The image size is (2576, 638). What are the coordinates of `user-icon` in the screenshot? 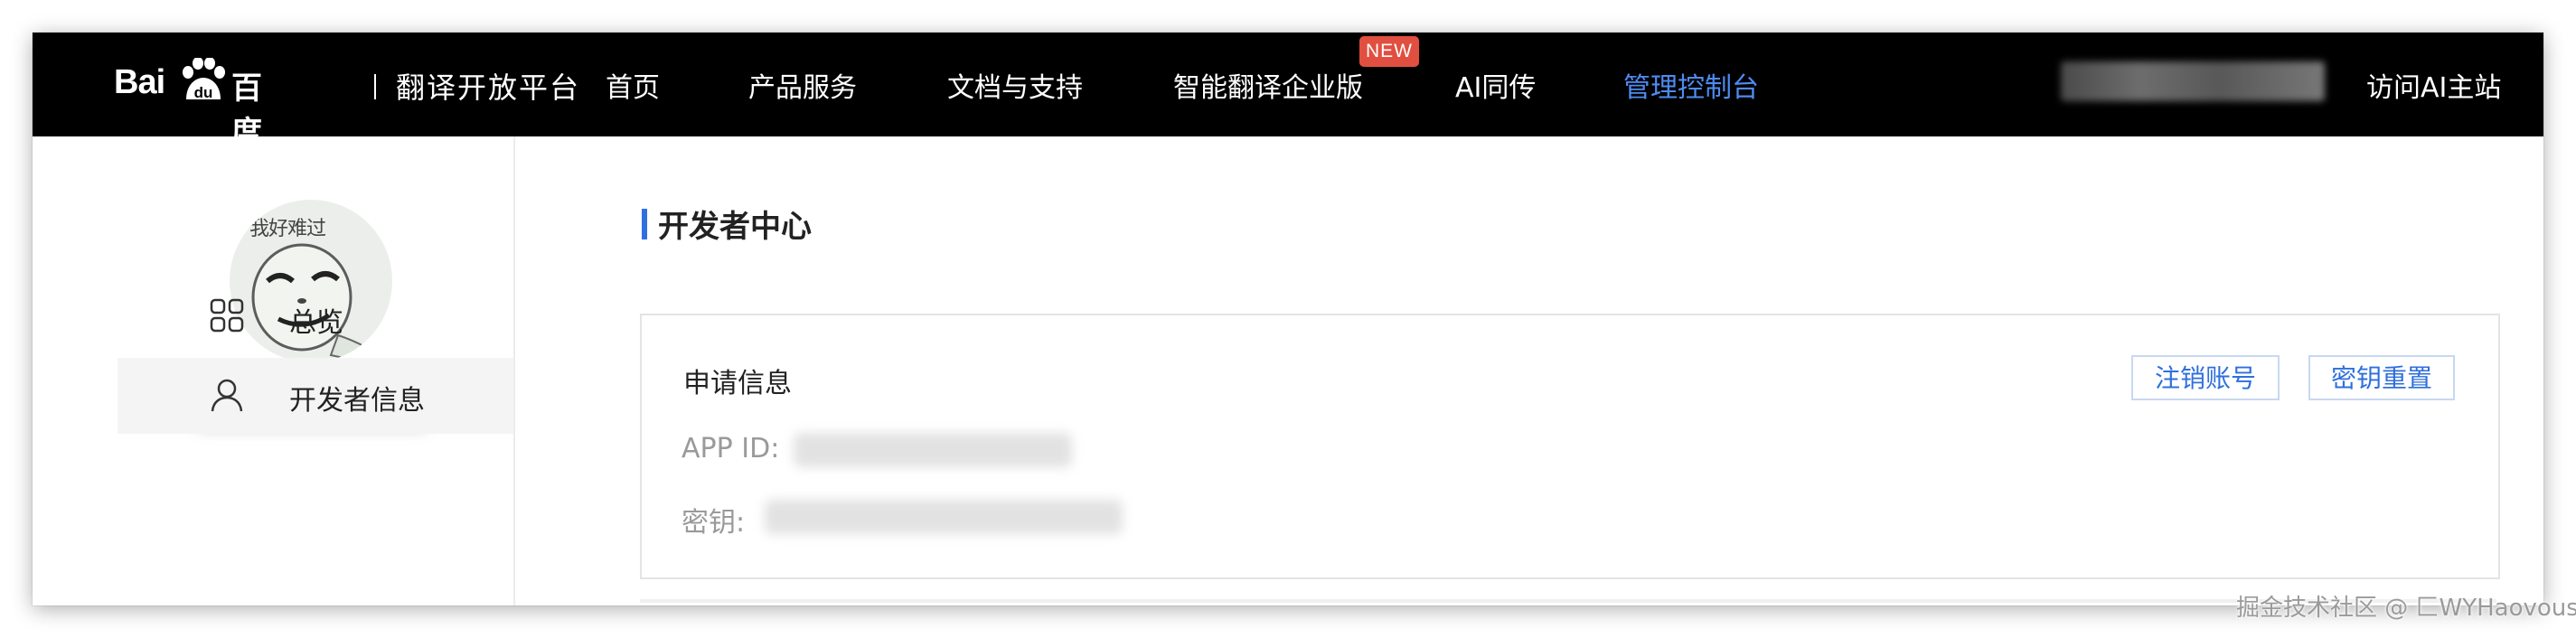 It's located at (227, 395).